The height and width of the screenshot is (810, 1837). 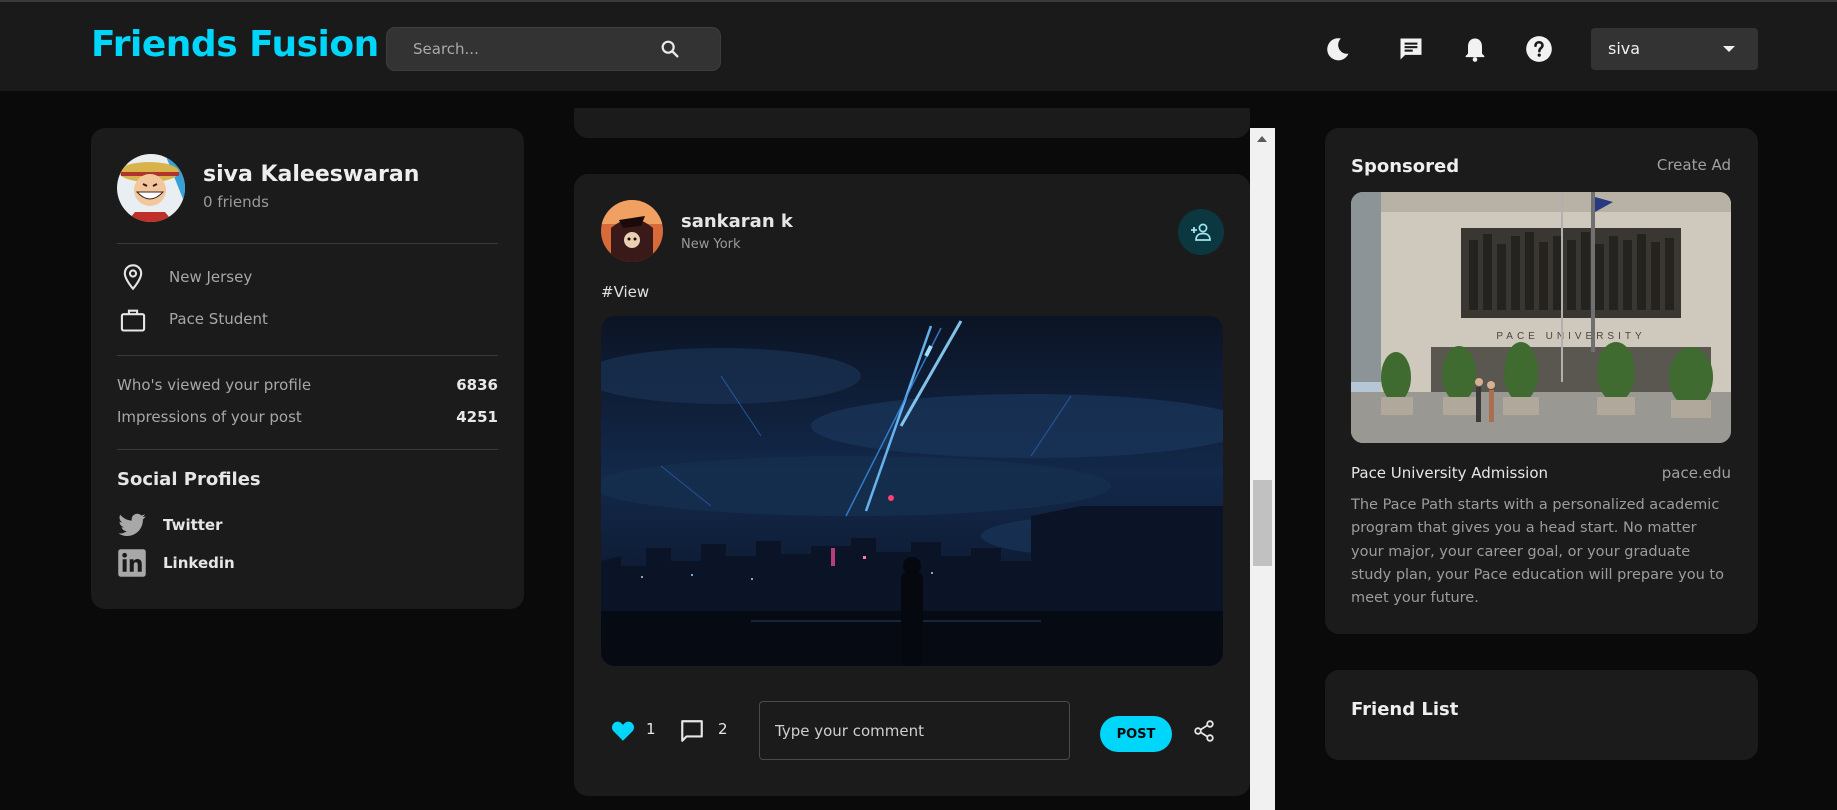 What do you see at coordinates (1204, 731) in the screenshot?
I see `share-icon` at bounding box center [1204, 731].